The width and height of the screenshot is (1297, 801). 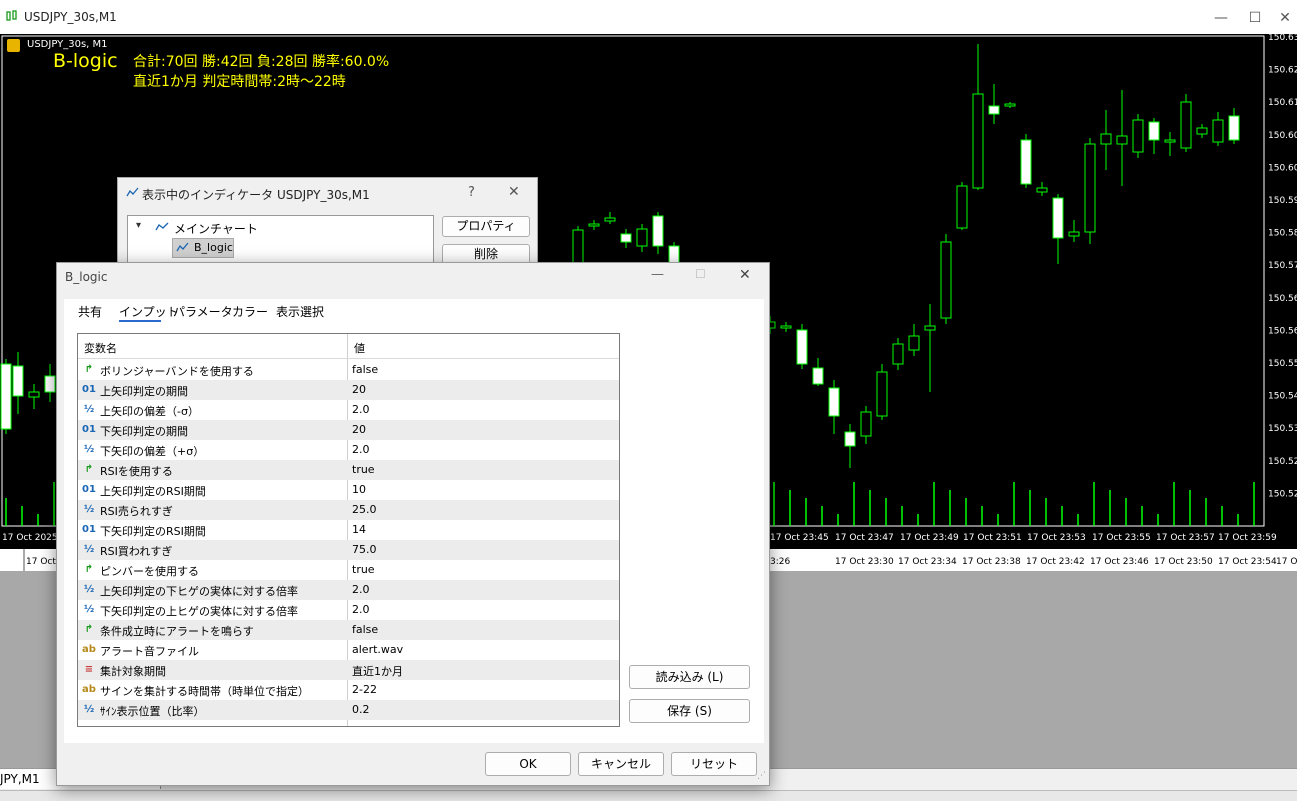 I want to click on tree-item-b-logic: B_logic, so click(x=203, y=248).